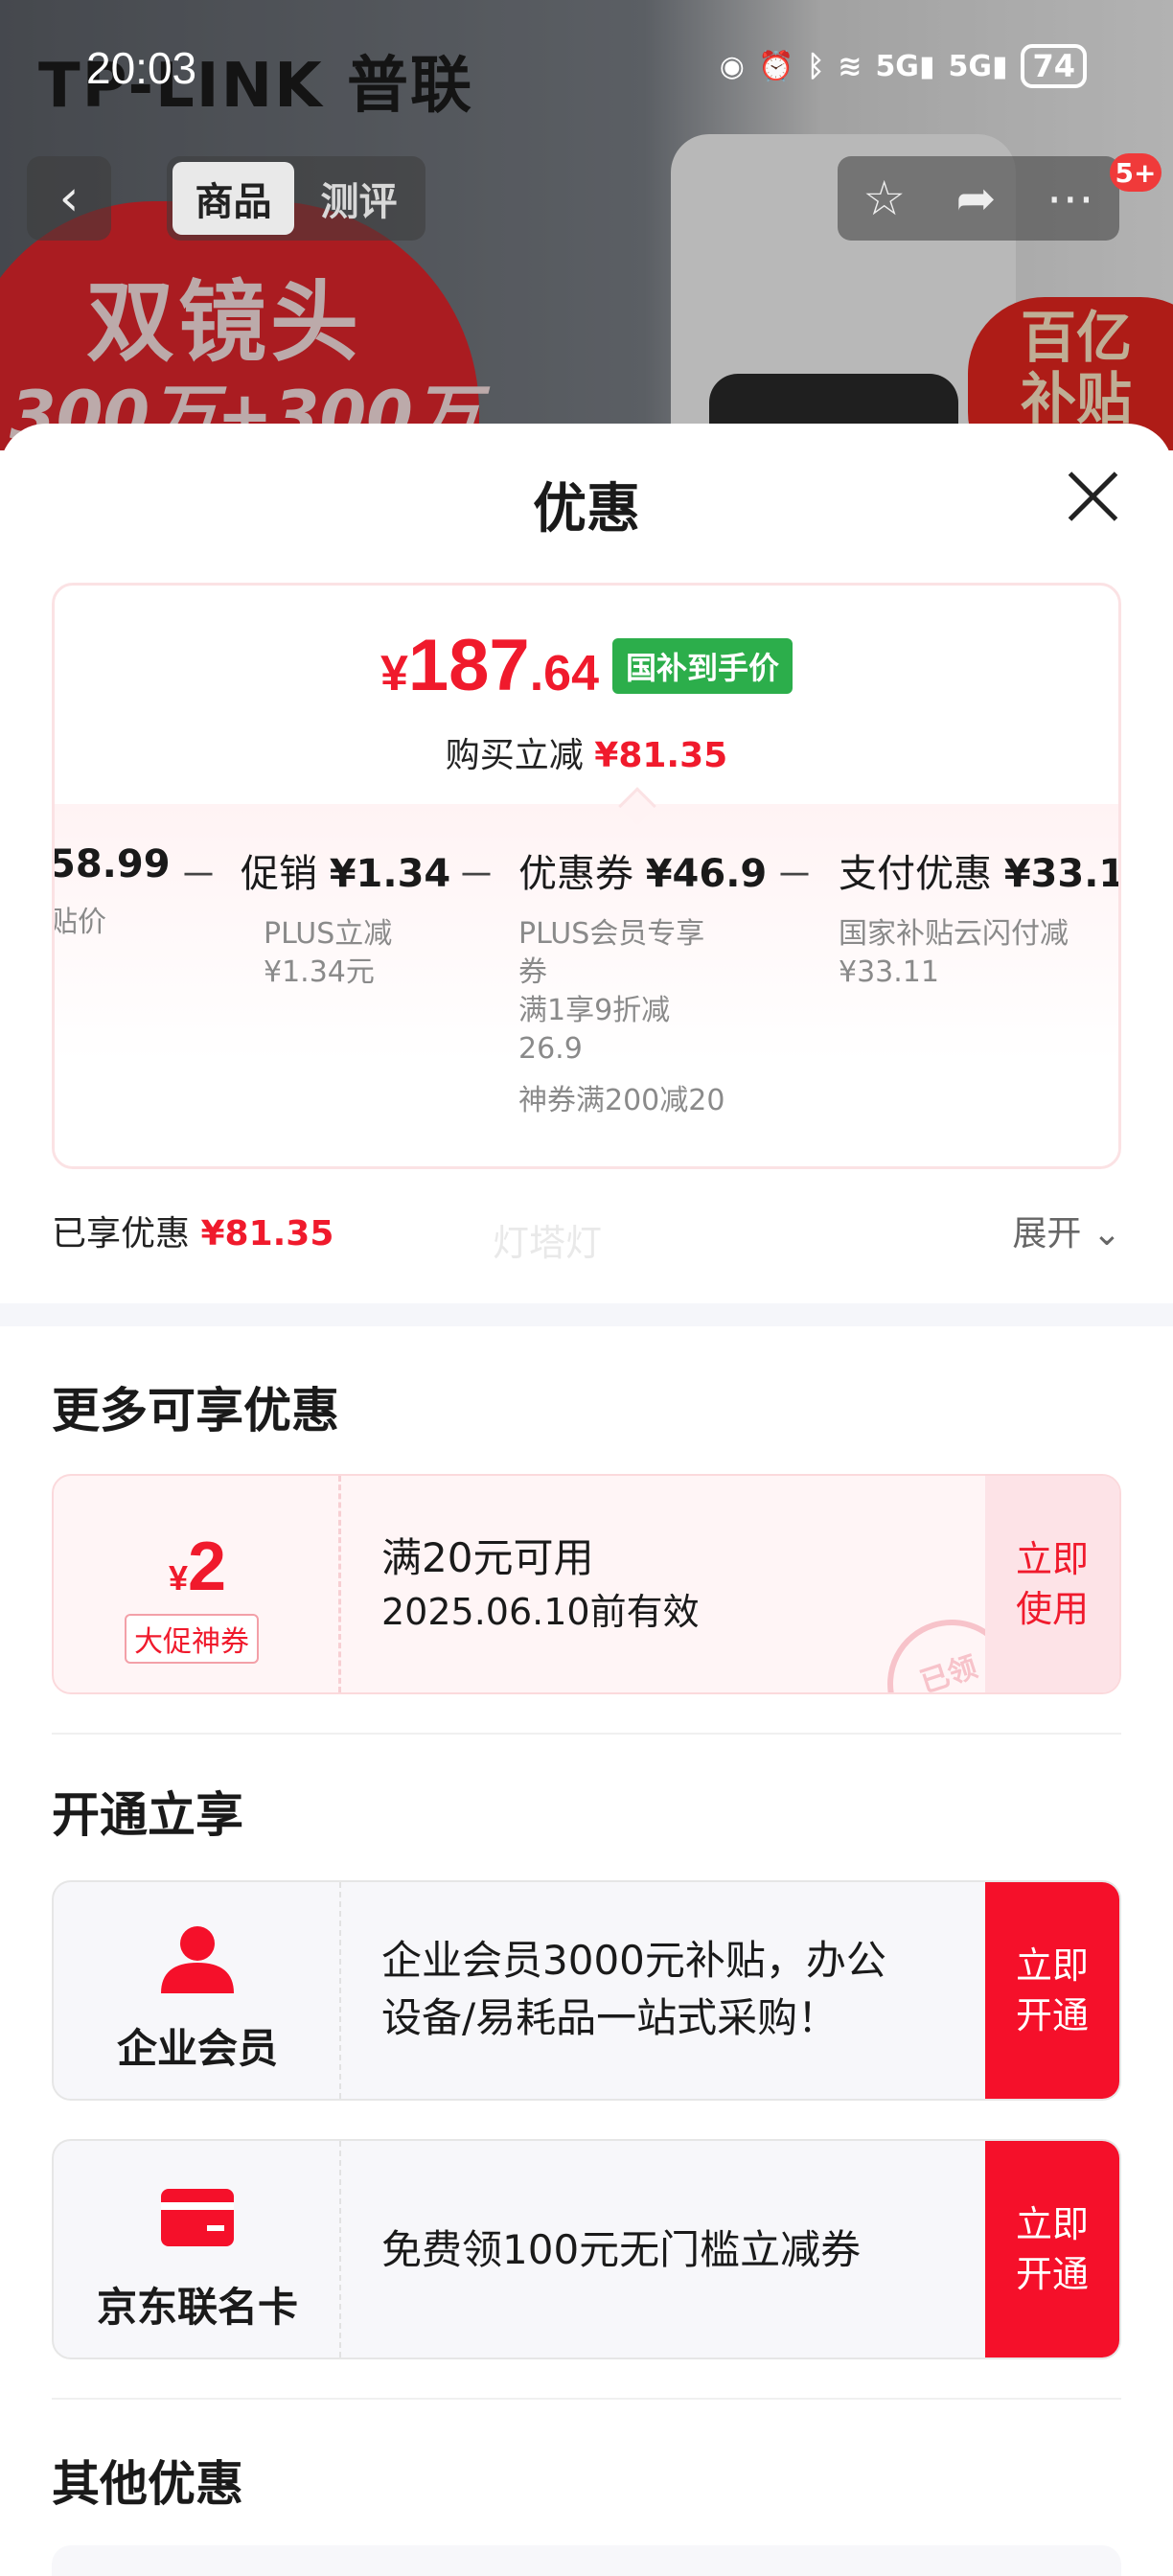 This screenshot has width=1173, height=2576. What do you see at coordinates (540, 1585) in the screenshot?
I see `coupon-details: 满20元可用 2025.06.10前有效` at bounding box center [540, 1585].